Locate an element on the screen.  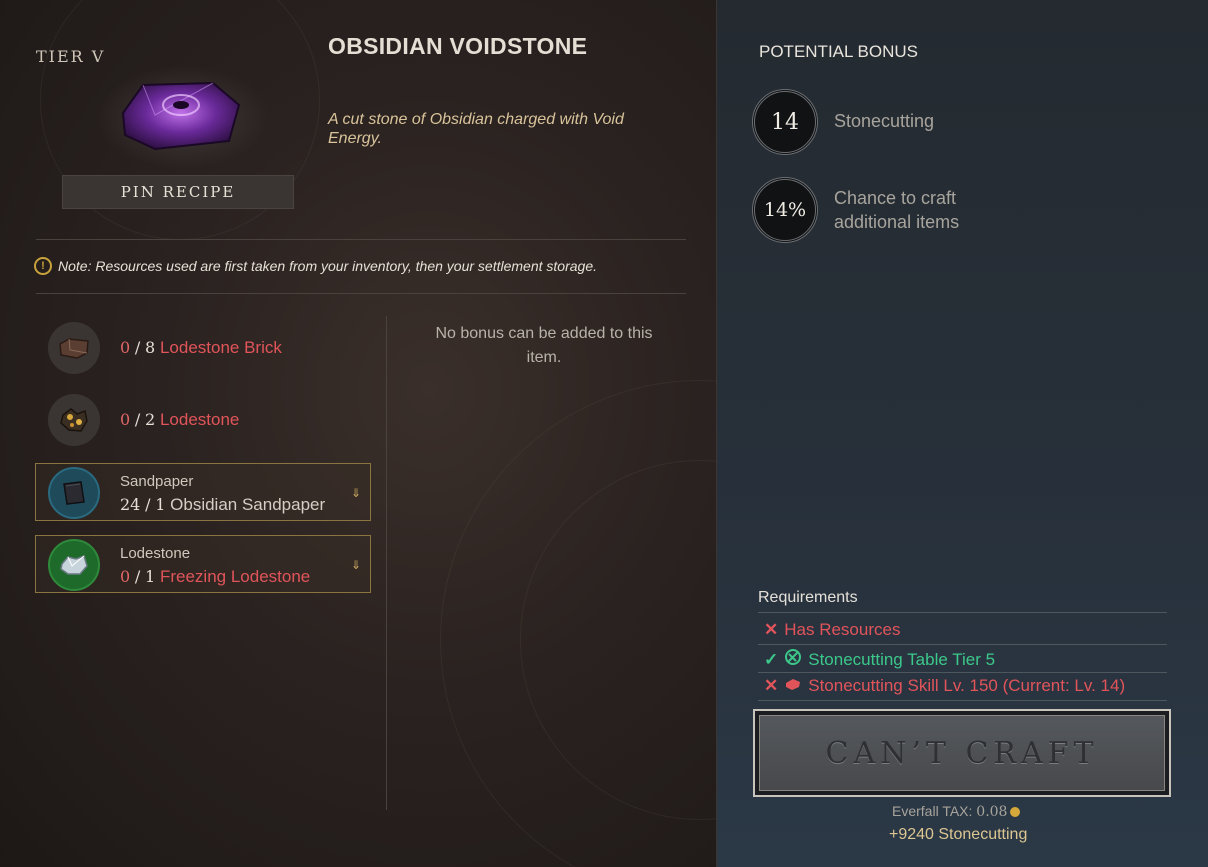
tax-value: 0.08 is located at coordinates (992, 812).